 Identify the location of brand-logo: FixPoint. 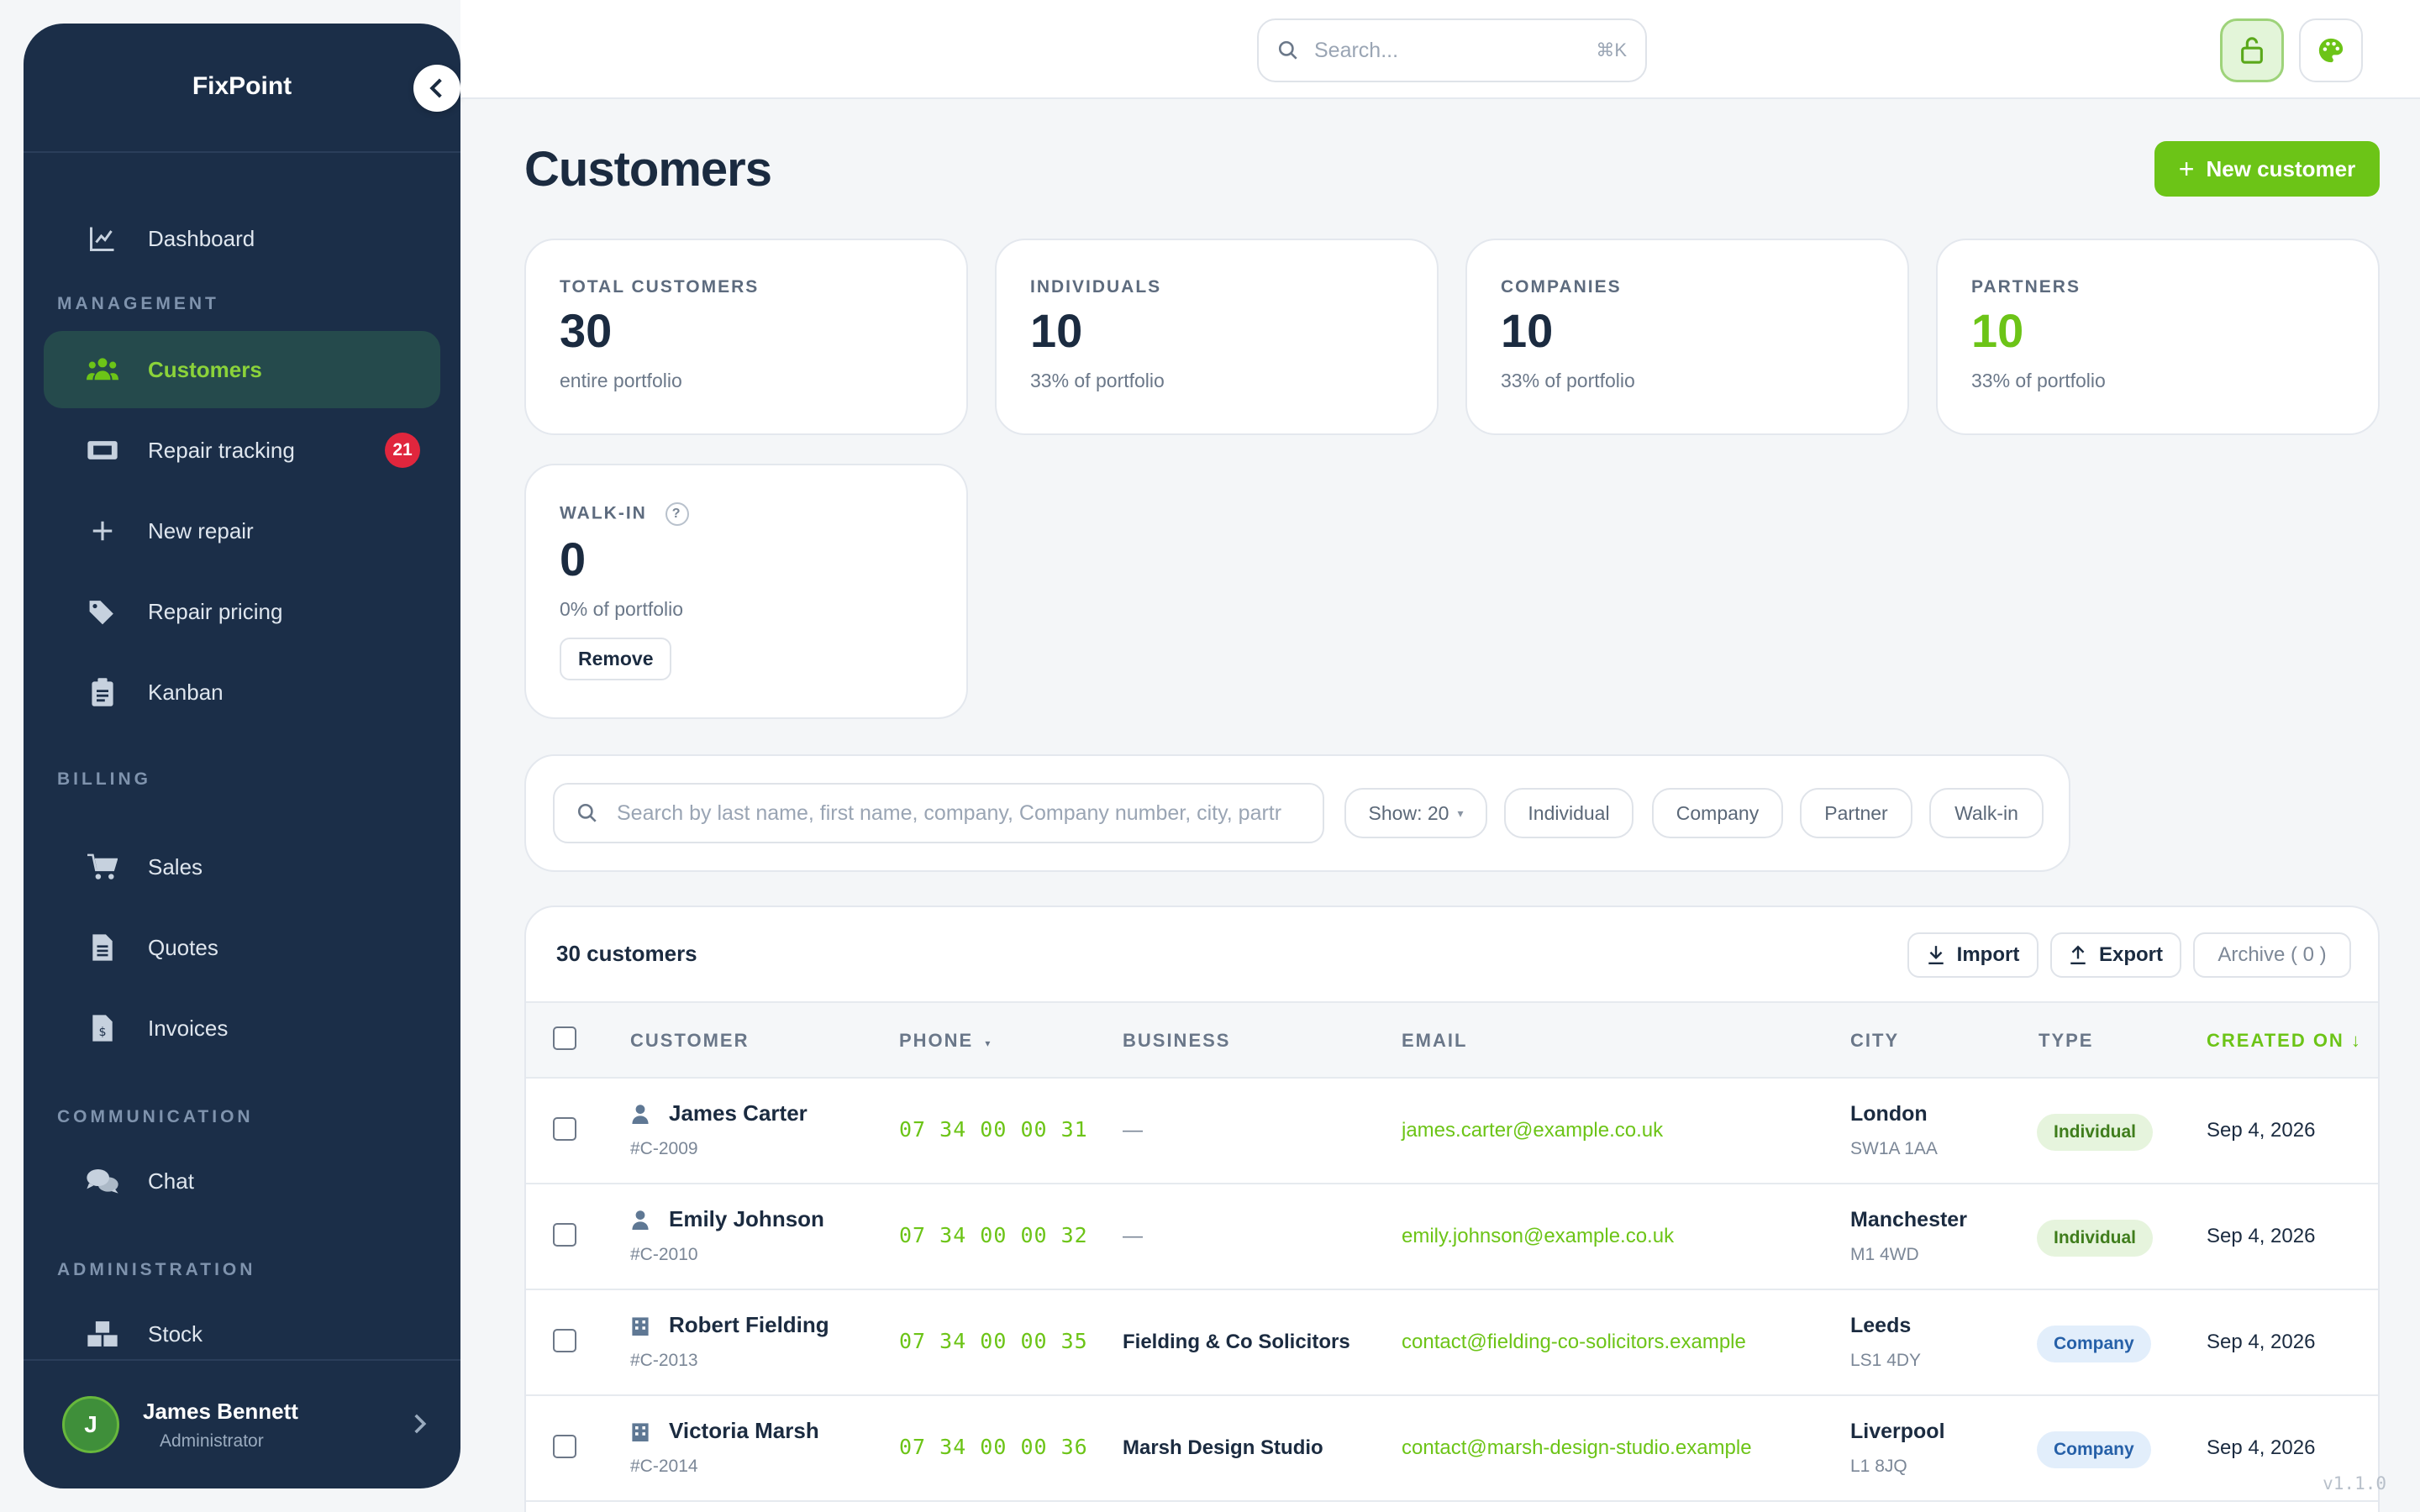
(242, 88).